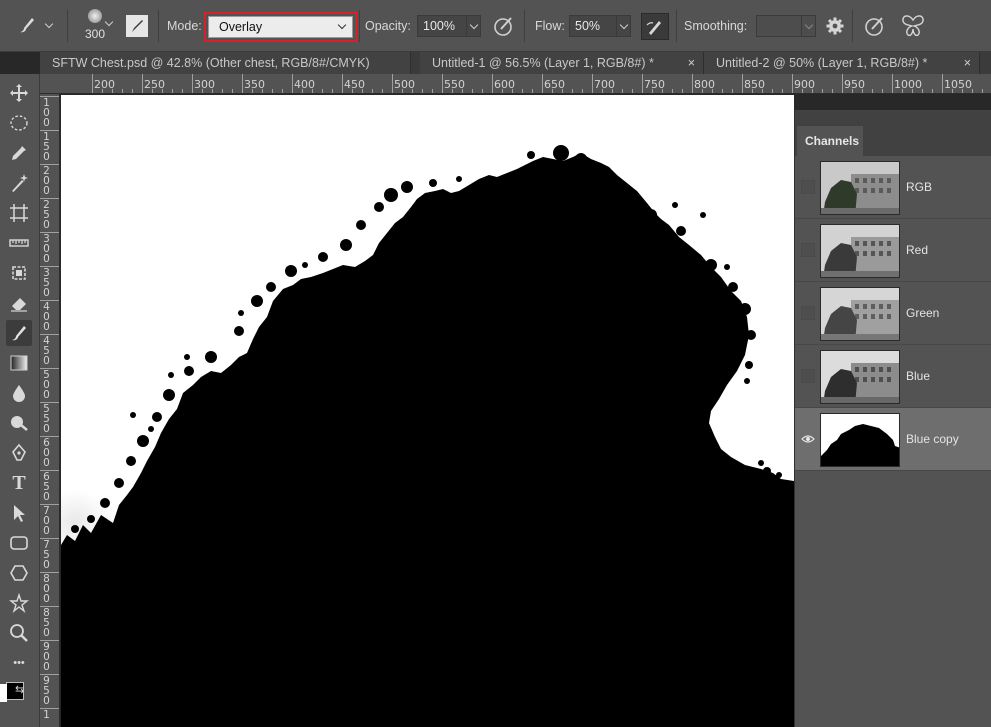  I want to click on tool-puppet-warp, so click(19, 603).